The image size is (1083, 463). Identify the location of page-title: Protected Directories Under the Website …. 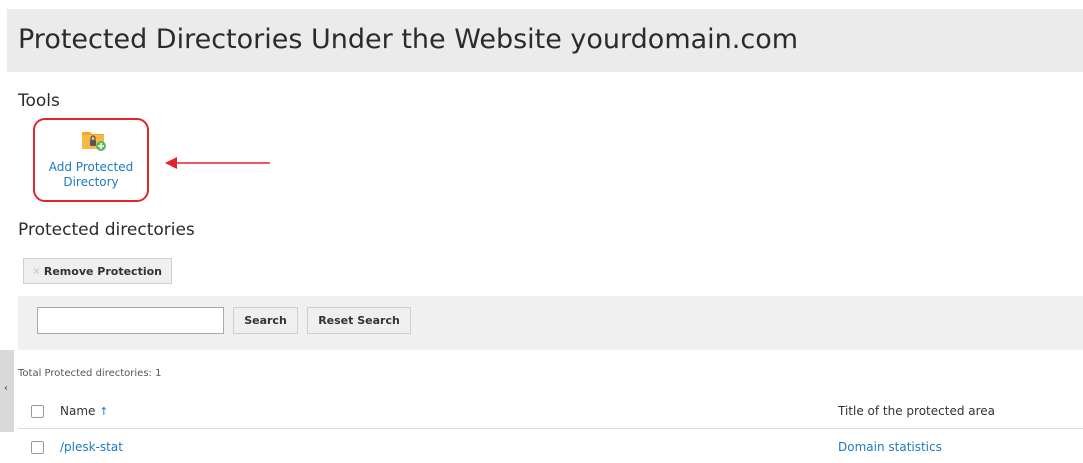
(408, 39).